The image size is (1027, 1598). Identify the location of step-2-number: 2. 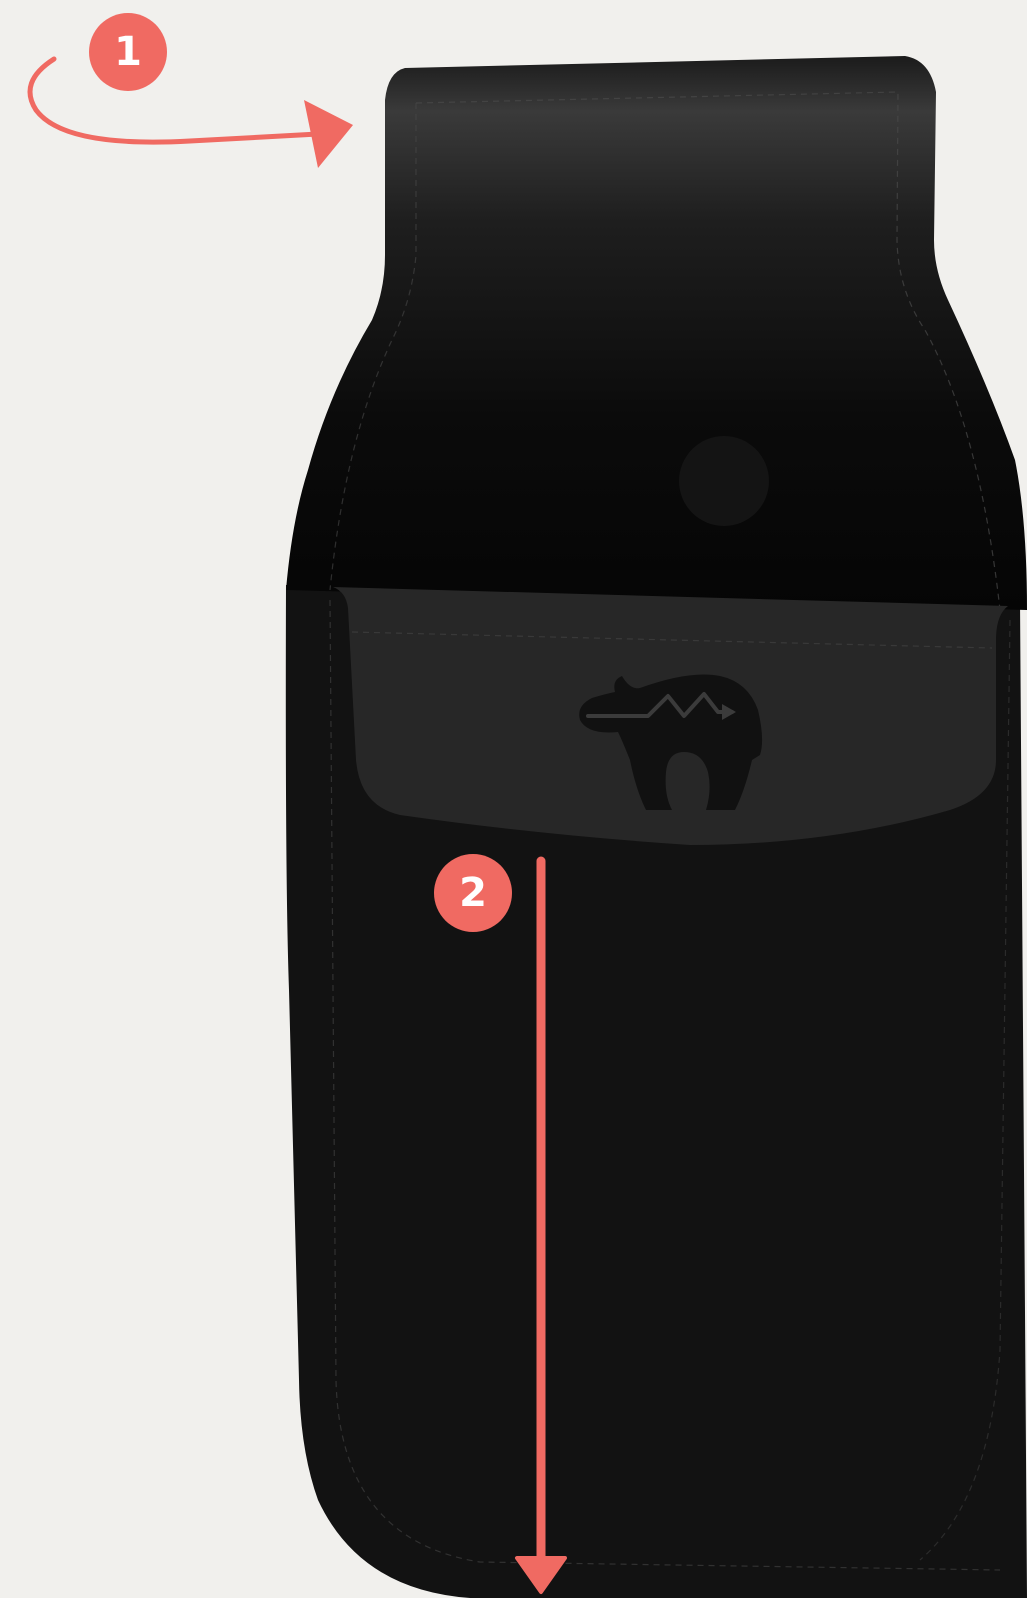
(473, 893).